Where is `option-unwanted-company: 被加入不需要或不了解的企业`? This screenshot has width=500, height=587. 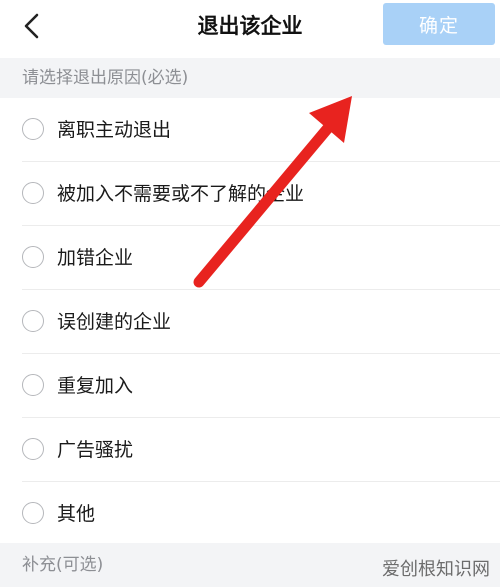
option-unwanted-company: 被加入不需要或不了解的企业 is located at coordinates (250, 194).